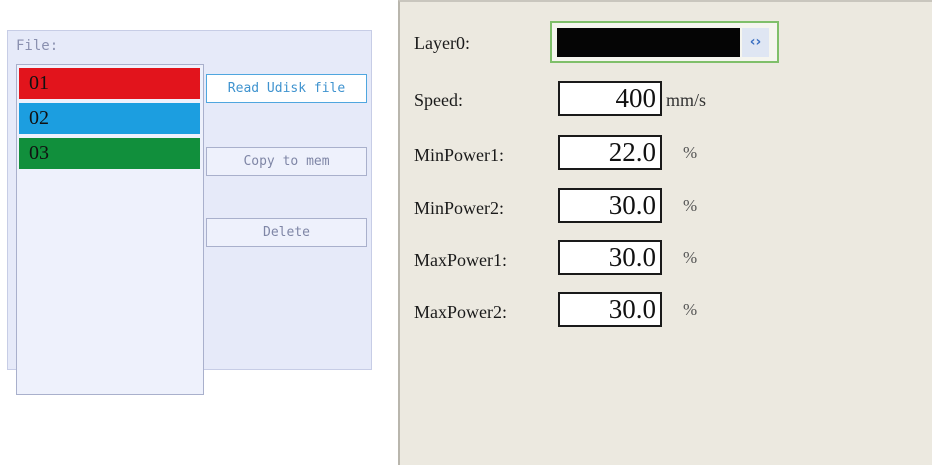 This screenshot has height=465, width=932. What do you see at coordinates (610, 152) in the screenshot?
I see `minpower1-input: 22.0` at bounding box center [610, 152].